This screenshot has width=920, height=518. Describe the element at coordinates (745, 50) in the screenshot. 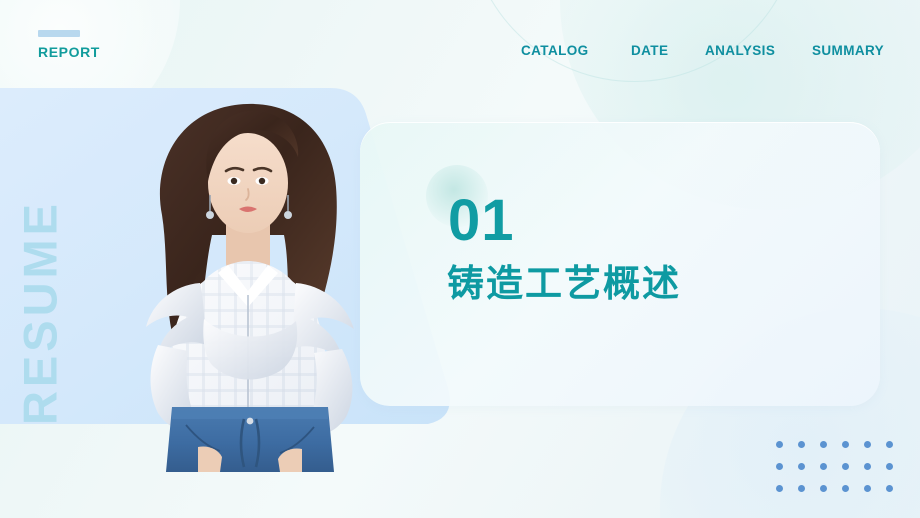

I see `nav-item-analysis: ANALYSIS` at that location.